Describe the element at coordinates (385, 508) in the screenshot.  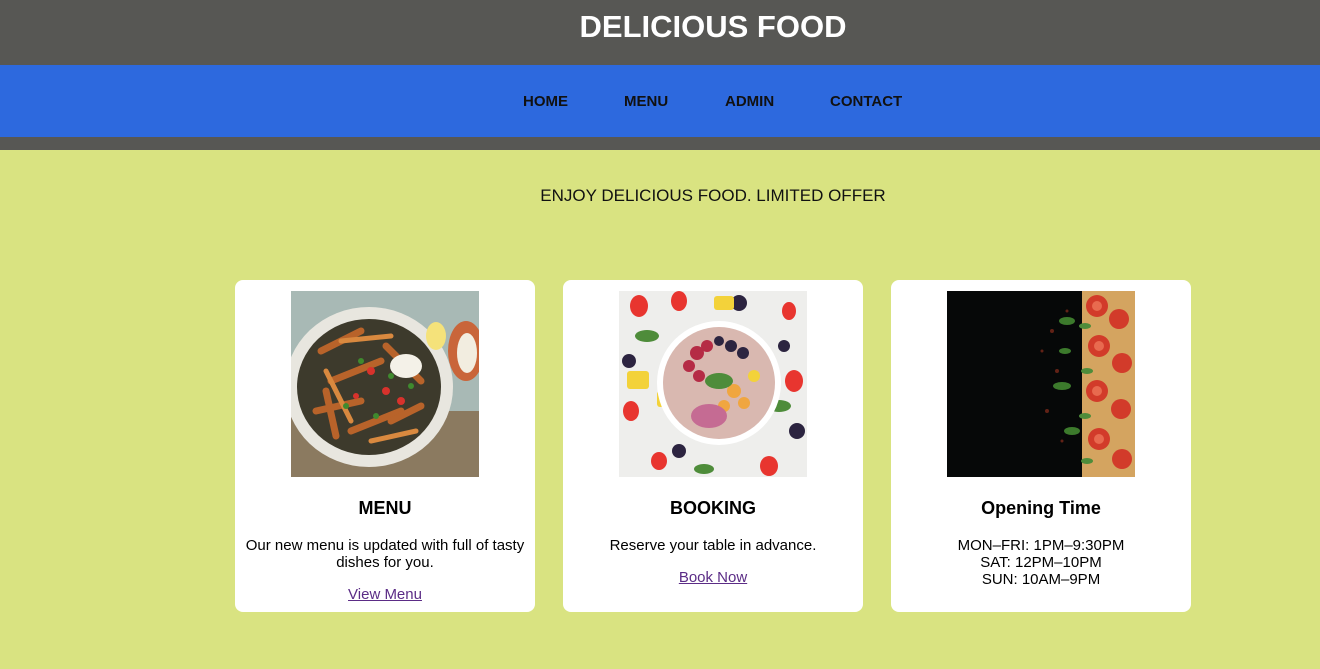
I see `menu-card-title: MENU` at that location.